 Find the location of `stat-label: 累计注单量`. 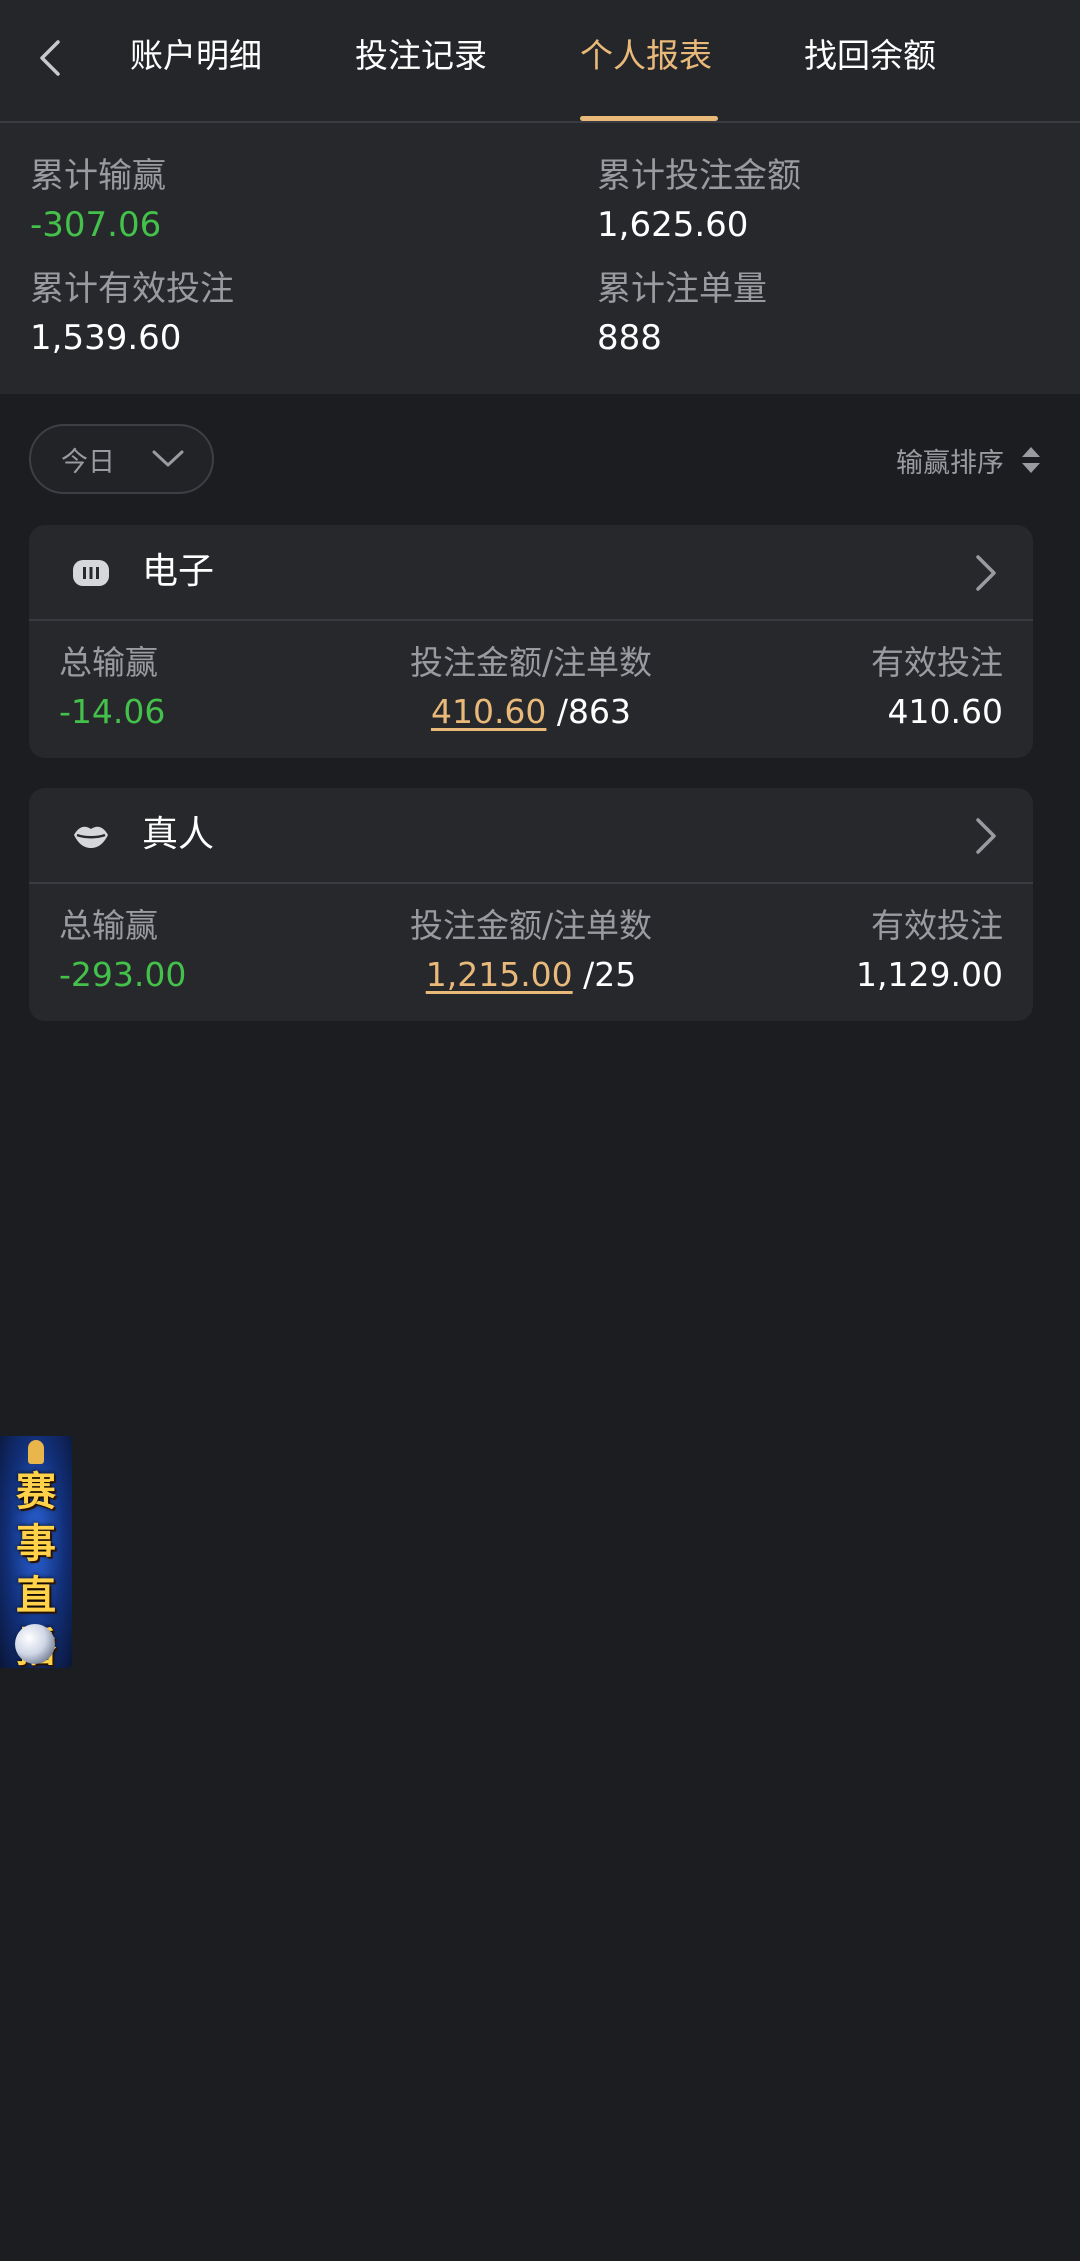

stat-label: 累计注单量 is located at coordinates (682, 289).